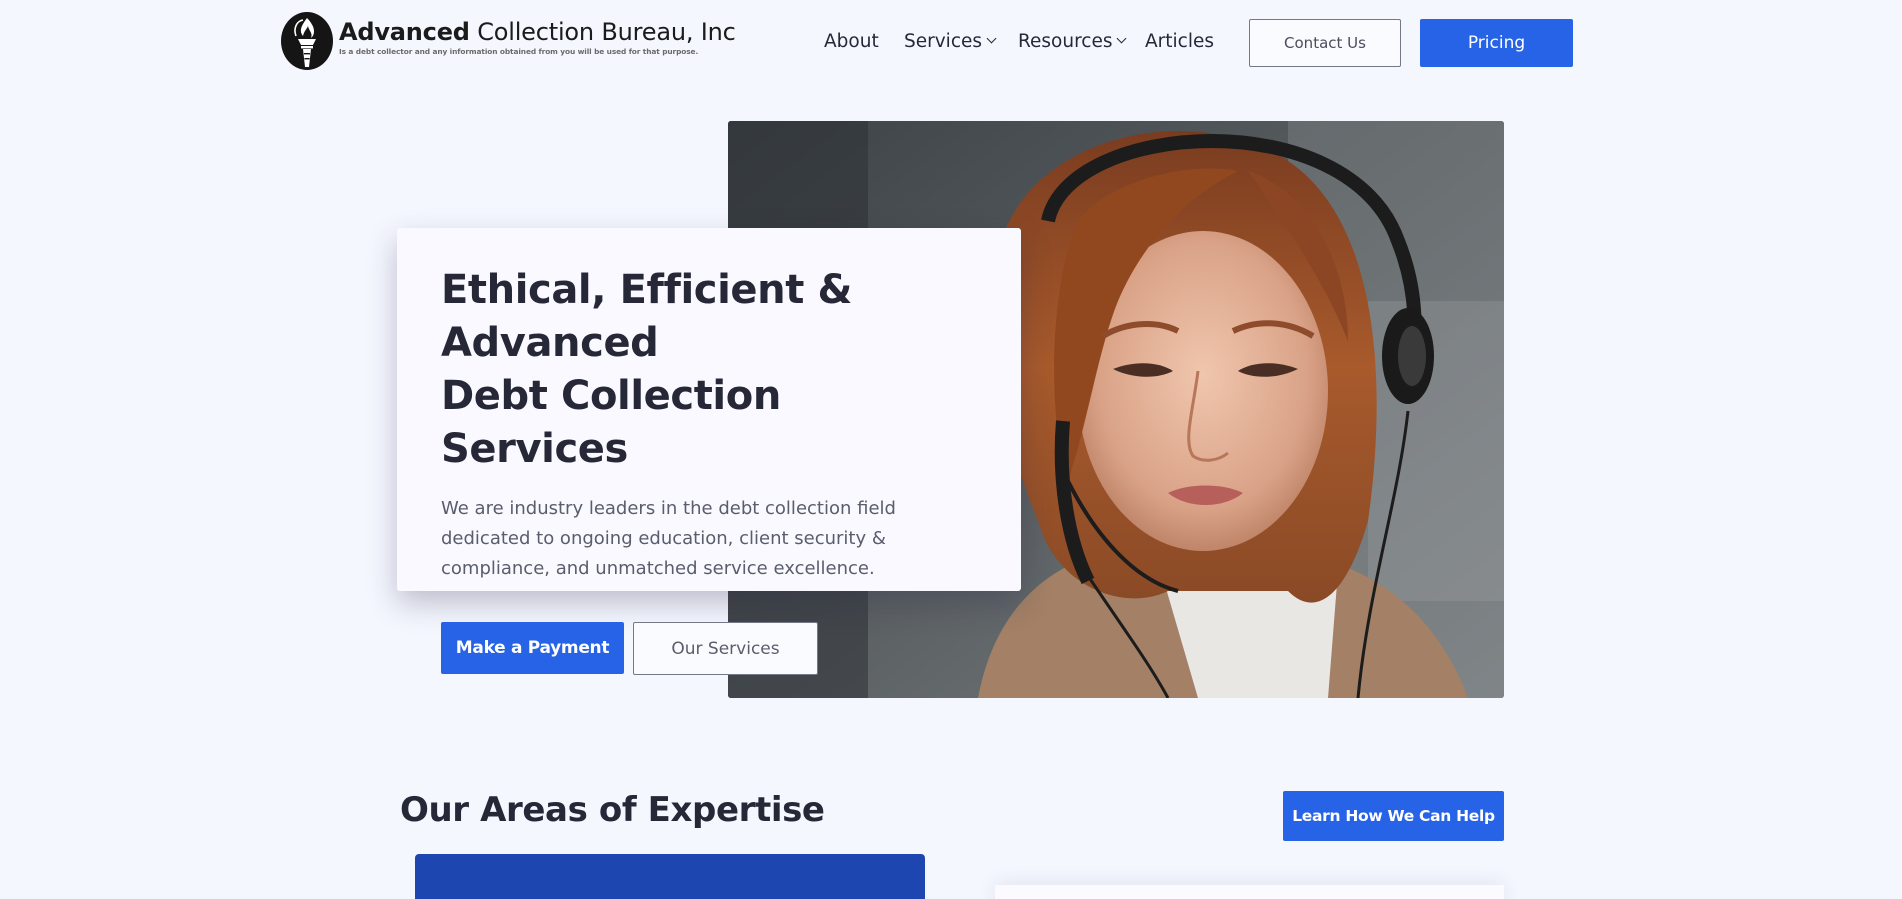 The width and height of the screenshot is (1902, 899). I want to click on nav-articles: Articles, so click(1179, 41).